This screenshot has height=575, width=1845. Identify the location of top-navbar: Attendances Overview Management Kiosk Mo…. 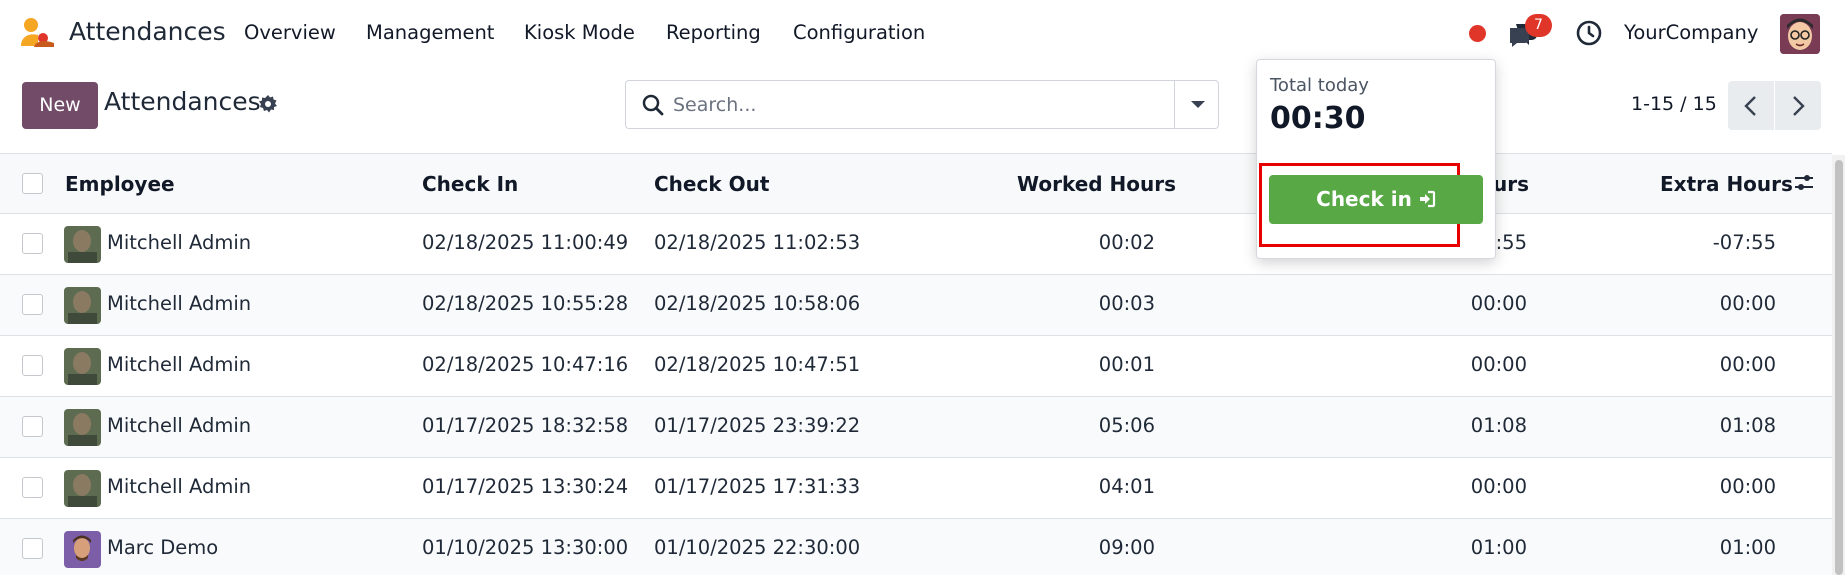
(922, 33).